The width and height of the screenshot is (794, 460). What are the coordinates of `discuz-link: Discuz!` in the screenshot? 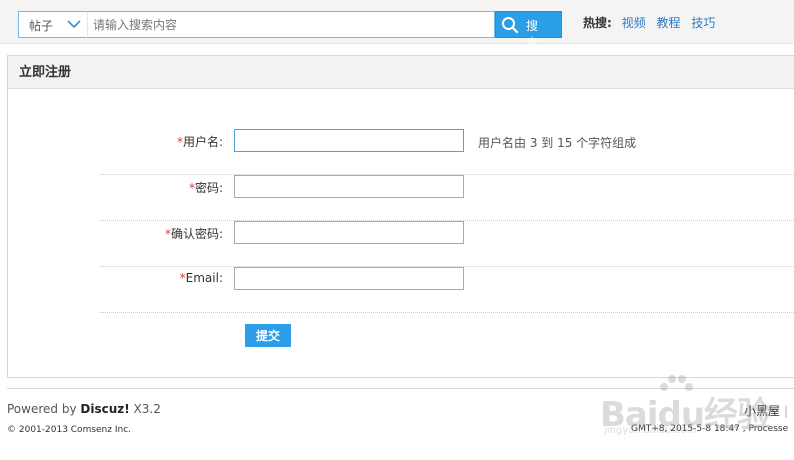 It's located at (104, 409).